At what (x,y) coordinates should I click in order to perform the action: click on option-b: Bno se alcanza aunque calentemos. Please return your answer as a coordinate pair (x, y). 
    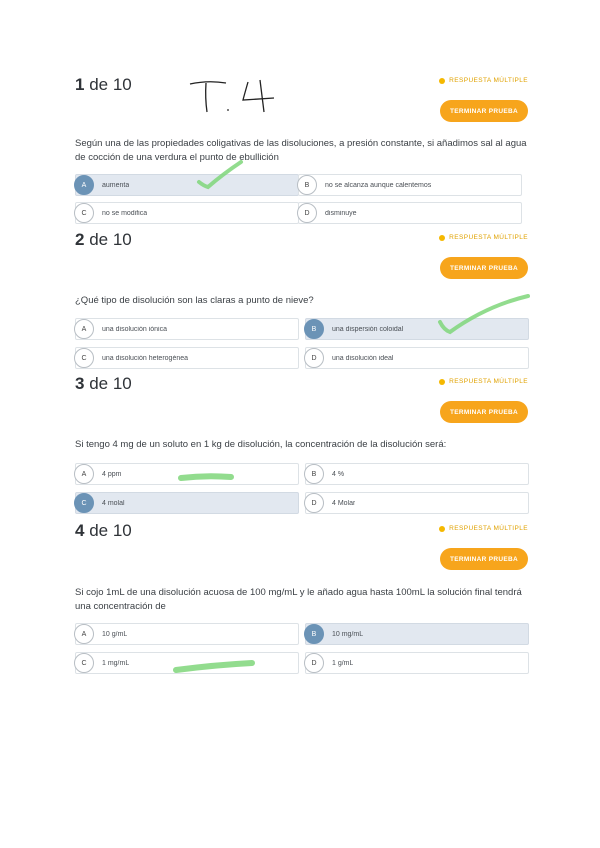
    Looking at the image, I should click on (409, 185).